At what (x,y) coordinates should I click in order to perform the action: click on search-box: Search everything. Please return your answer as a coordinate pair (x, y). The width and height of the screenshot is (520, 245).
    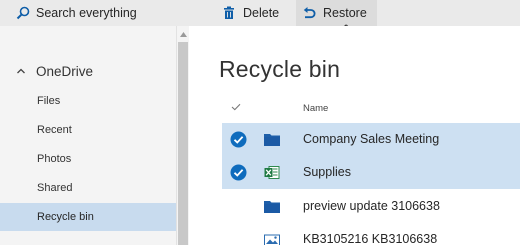
    Looking at the image, I should click on (94, 13).